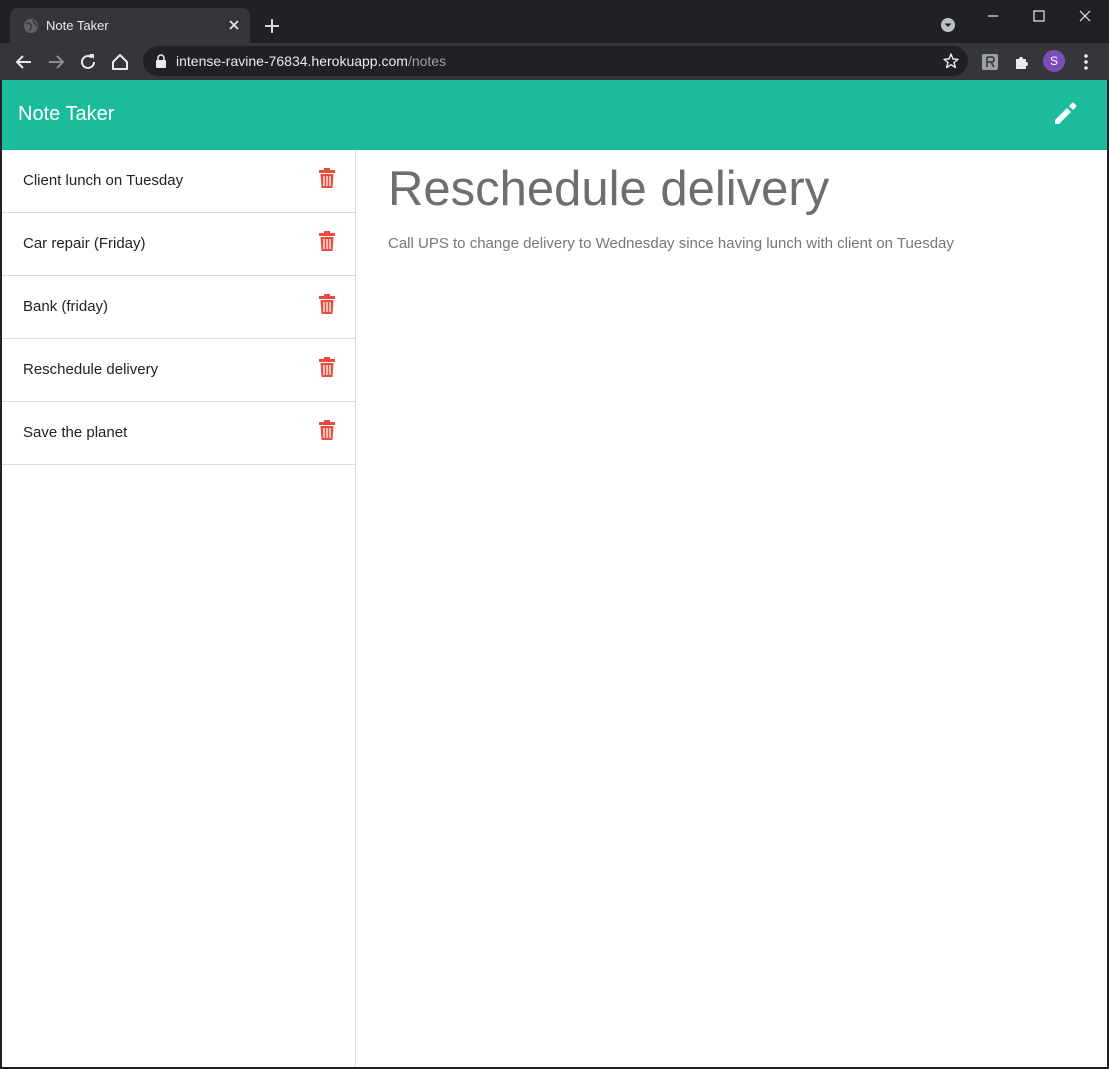  Describe the element at coordinates (554, 21) in the screenshot. I see `tab-strip: Note Taker` at that location.